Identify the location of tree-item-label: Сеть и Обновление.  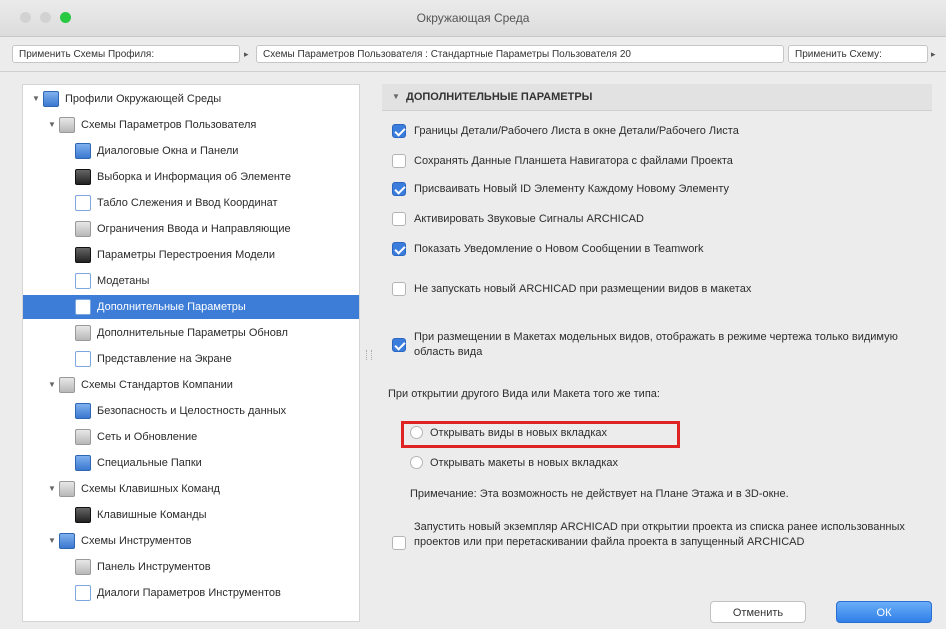
(147, 437).